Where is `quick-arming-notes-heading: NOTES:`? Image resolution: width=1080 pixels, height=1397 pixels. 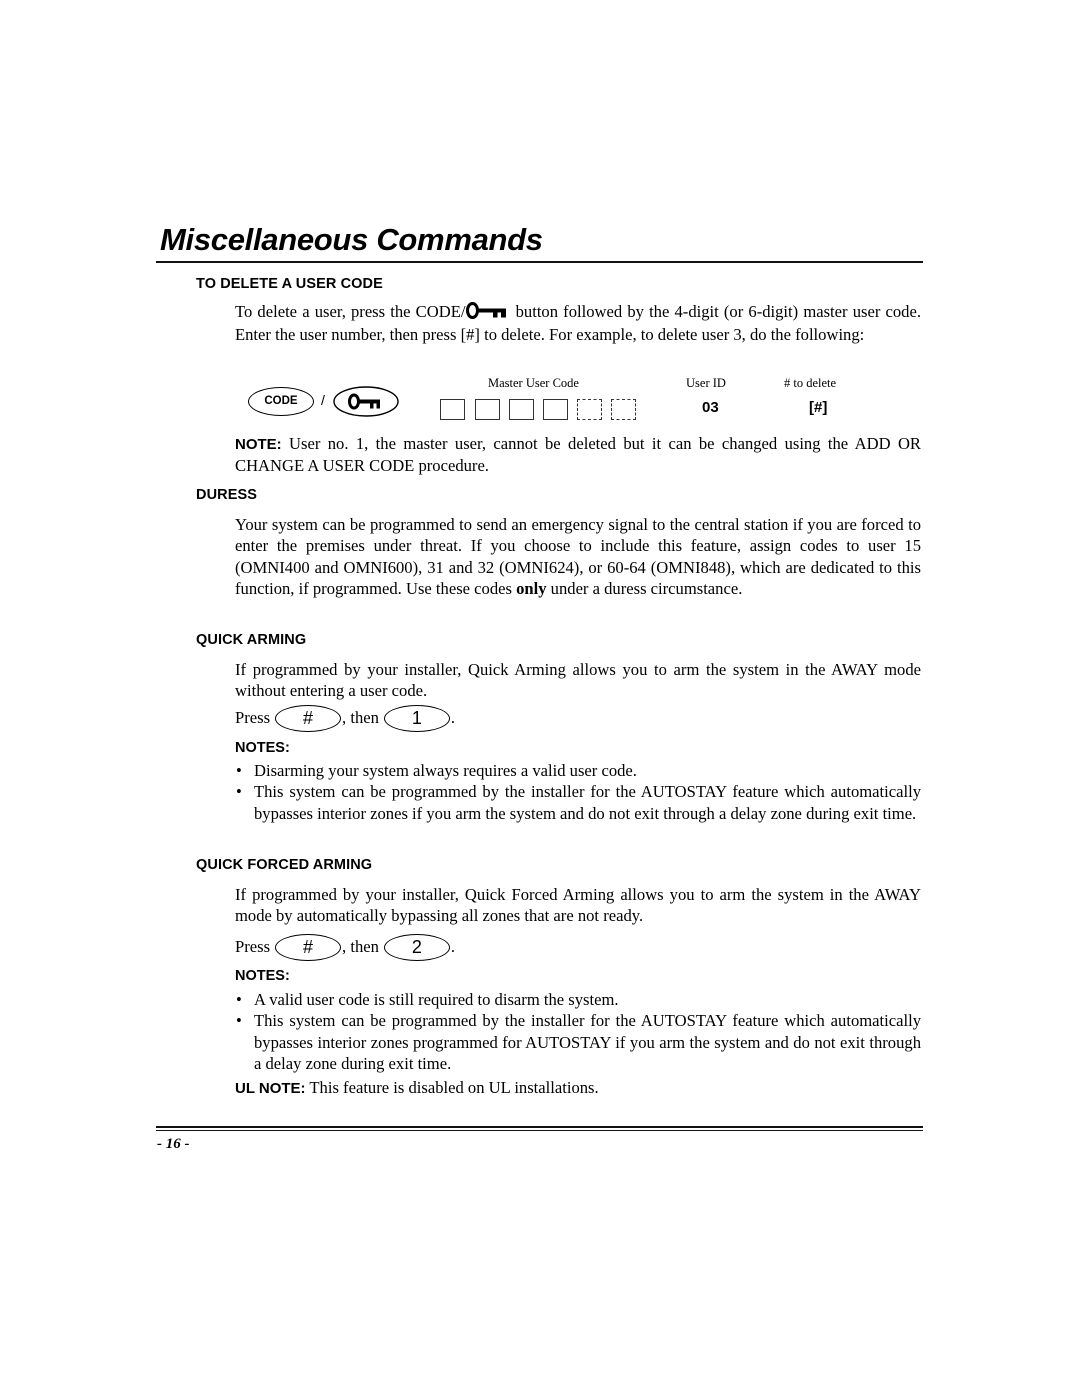 quick-arming-notes-heading: NOTES: is located at coordinates (262, 748).